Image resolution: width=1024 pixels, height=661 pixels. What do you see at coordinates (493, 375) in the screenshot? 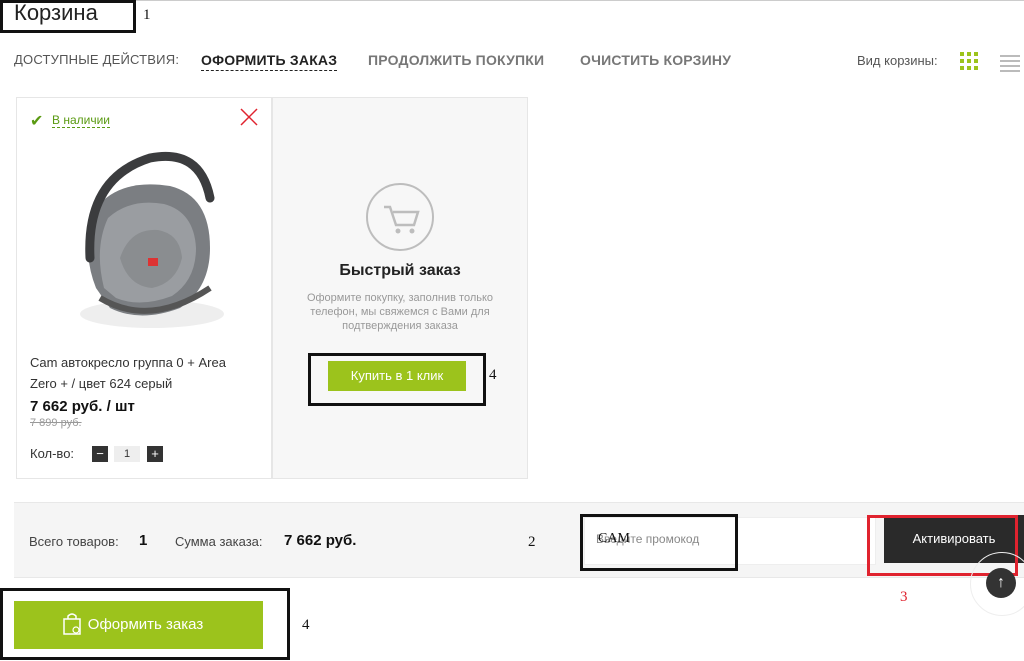
I see `annotation-label-4a: 4` at bounding box center [493, 375].